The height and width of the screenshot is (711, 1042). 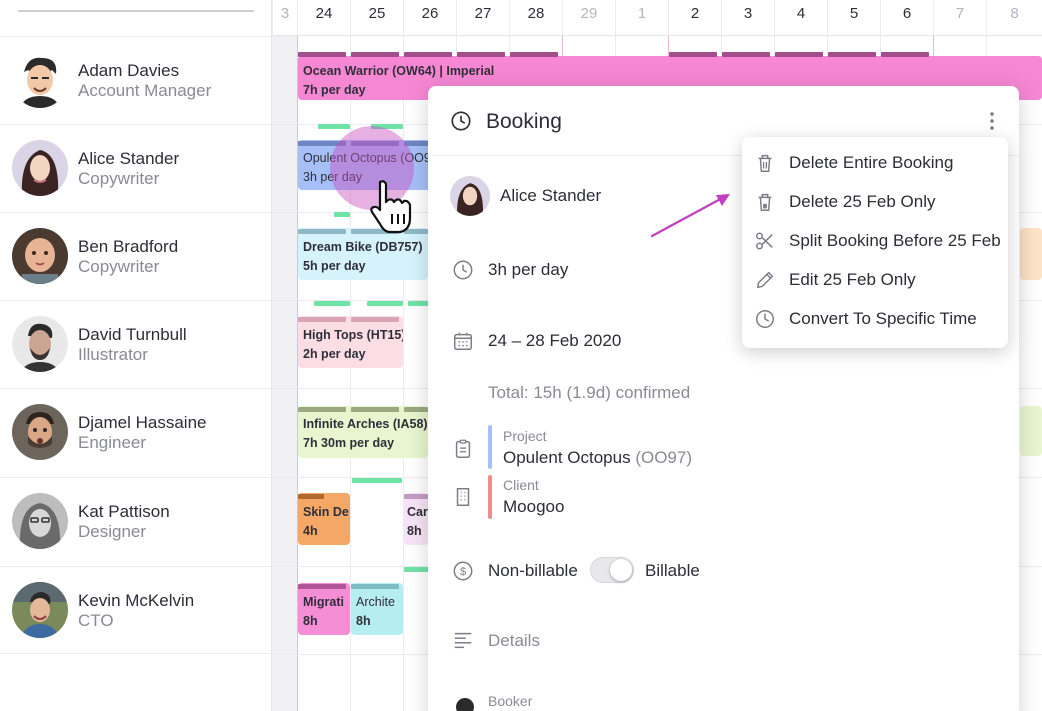 What do you see at coordinates (514, 641) in the screenshot?
I see `details-field: Details` at bounding box center [514, 641].